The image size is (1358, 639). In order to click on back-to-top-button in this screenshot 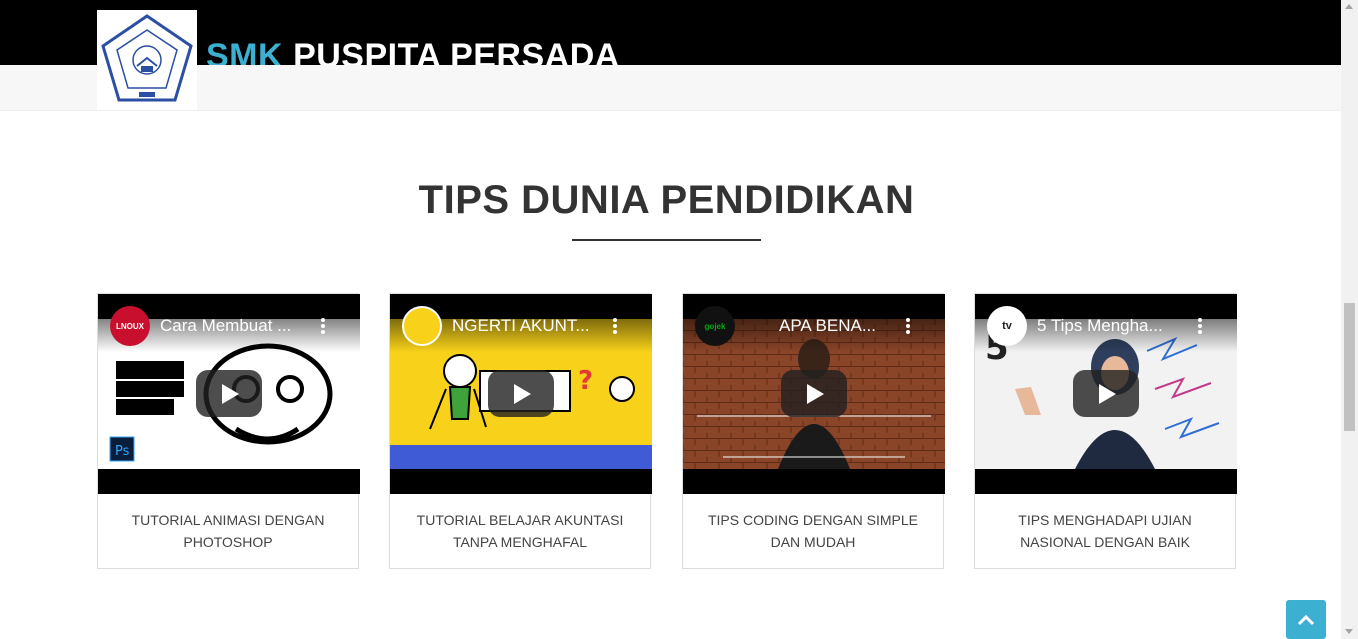, I will do `click(1306, 619)`.